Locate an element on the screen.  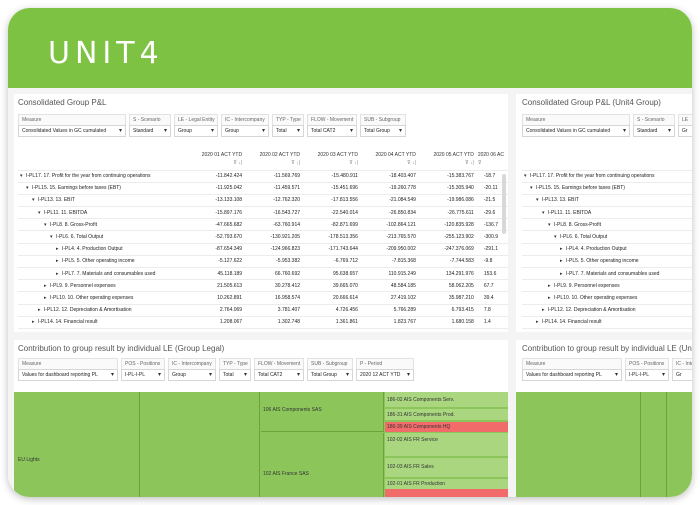
table-row: ▾ I-PL11. 11. EBITDA is located at coordinates (607, 213).